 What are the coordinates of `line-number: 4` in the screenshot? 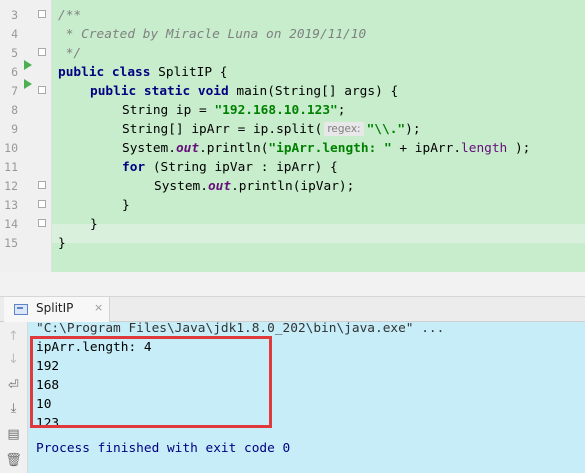 It's located at (14, 34).